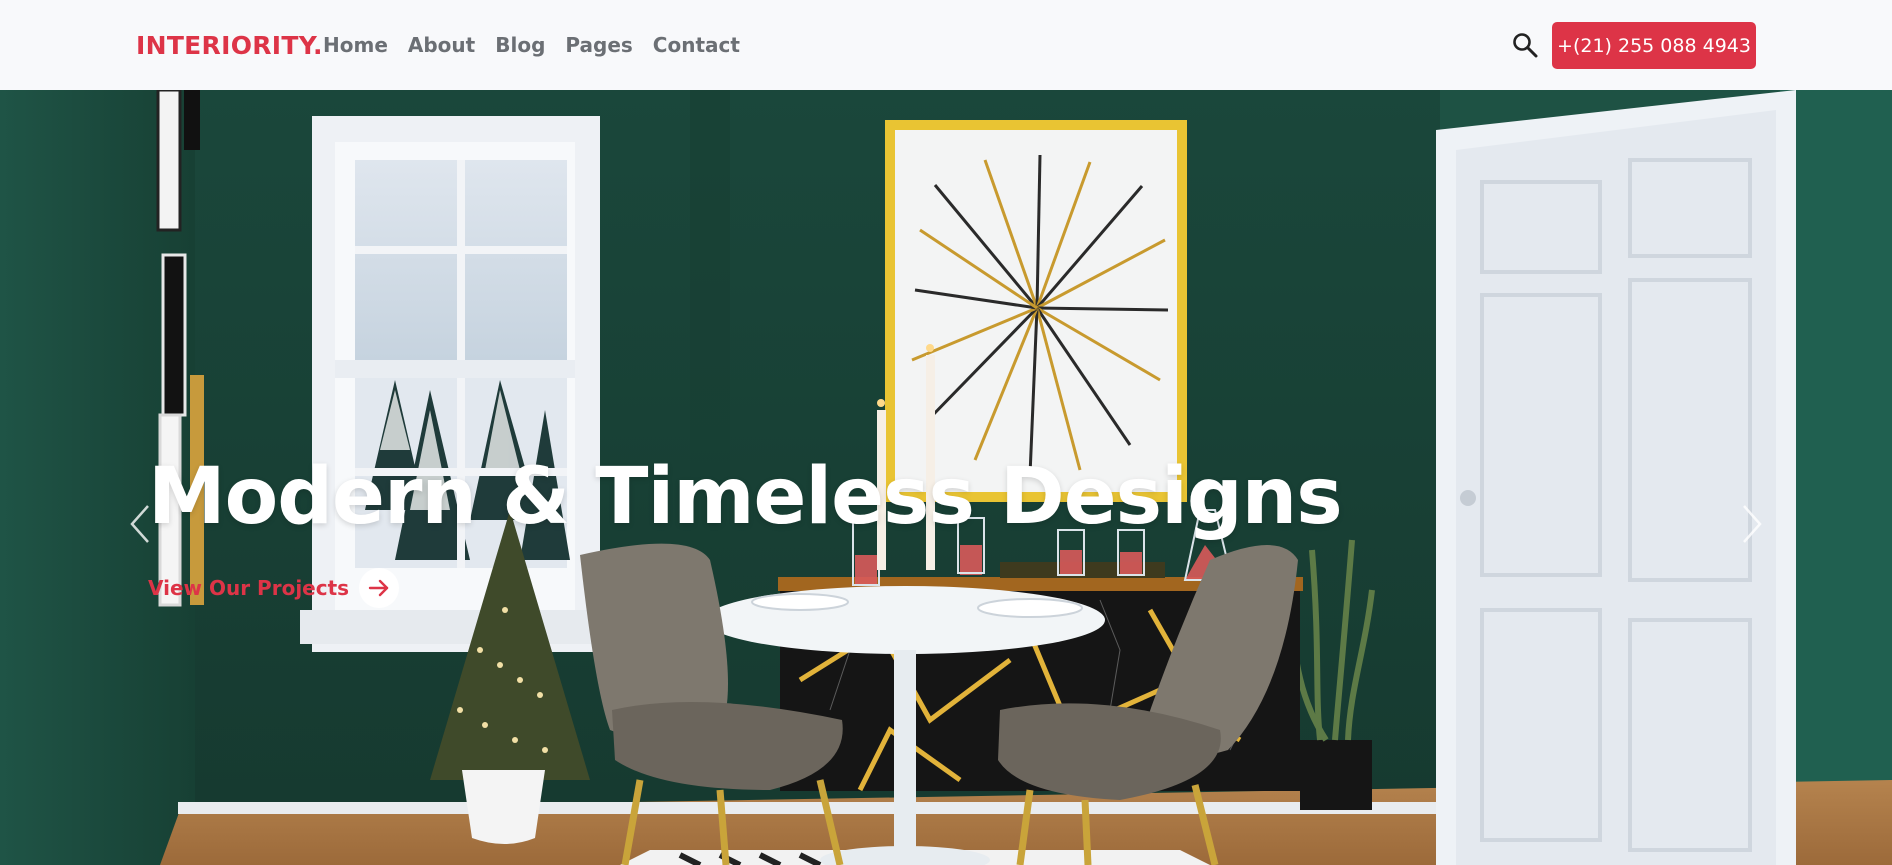 The height and width of the screenshot is (865, 1892). Describe the element at coordinates (520, 45) in the screenshot. I see `nav-item-blog: Blog` at that location.